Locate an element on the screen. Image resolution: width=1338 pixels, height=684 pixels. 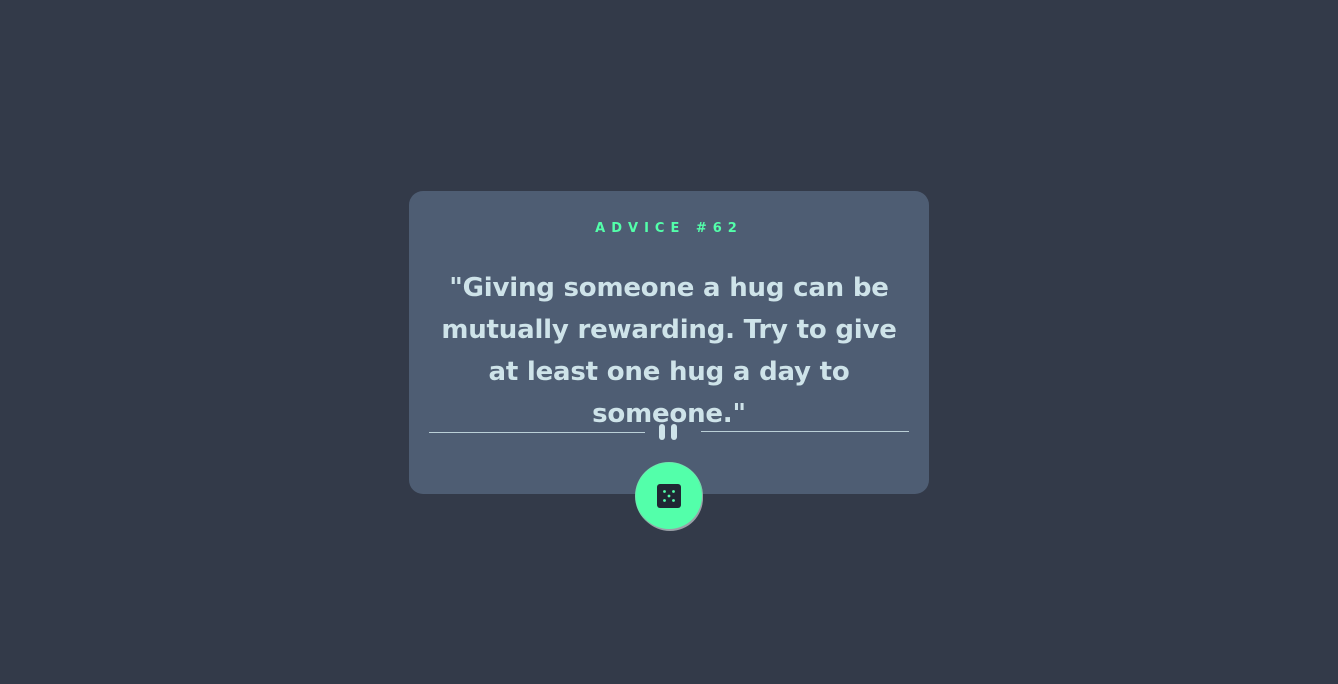
generate-advice-button is located at coordinates (669, 496).